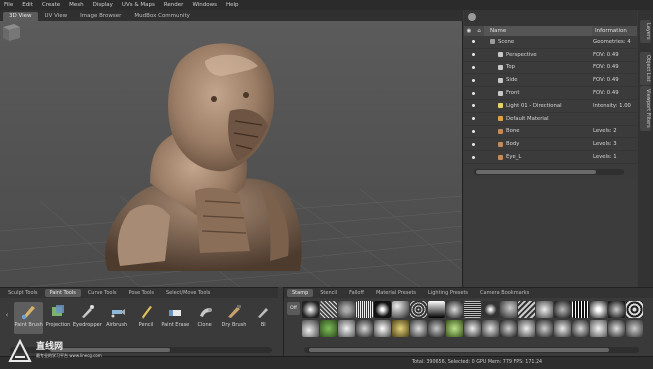 The height and width of the screenshot is (369, 653). I want to click on tab-falloff: Falloff, so click(356, 293).